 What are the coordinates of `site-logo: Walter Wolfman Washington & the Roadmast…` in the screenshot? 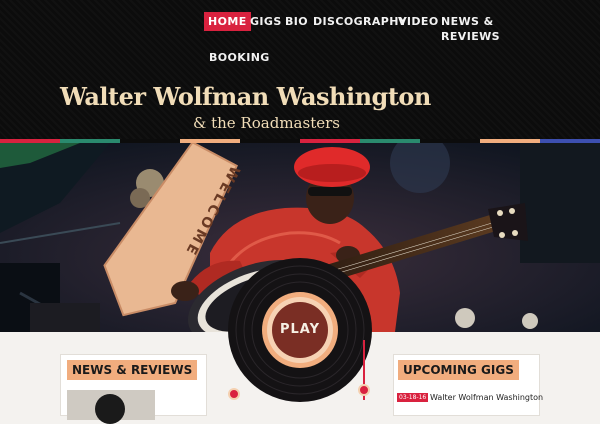 It's located at (245, 109).